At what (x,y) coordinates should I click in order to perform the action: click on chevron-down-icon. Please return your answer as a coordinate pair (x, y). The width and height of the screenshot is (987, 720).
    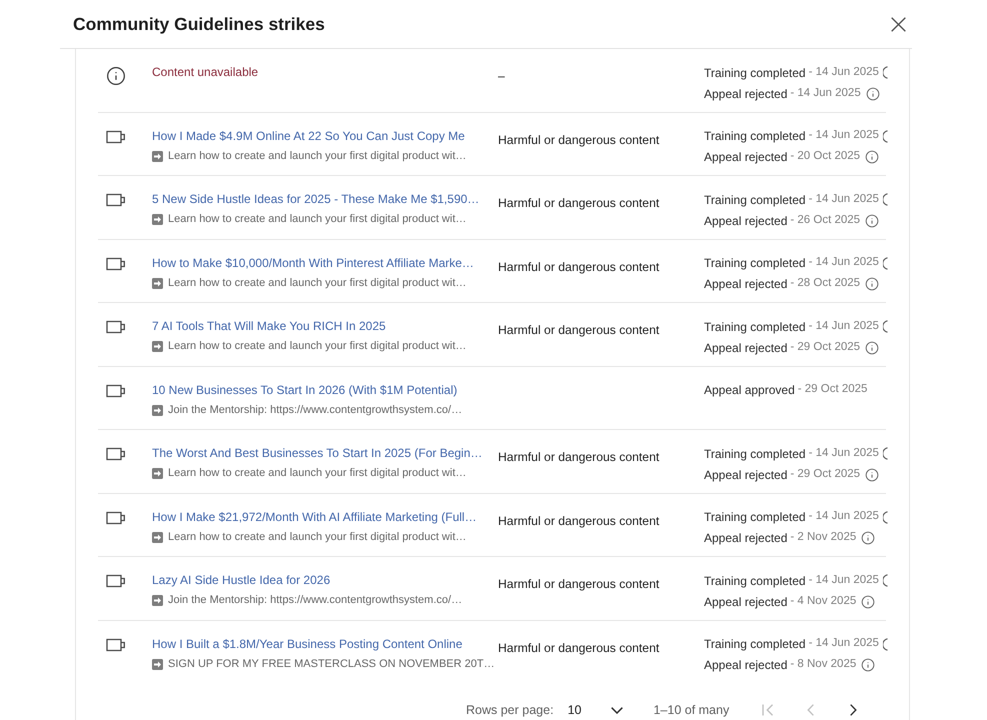
    Looking at the image, I should click on (617, 710).